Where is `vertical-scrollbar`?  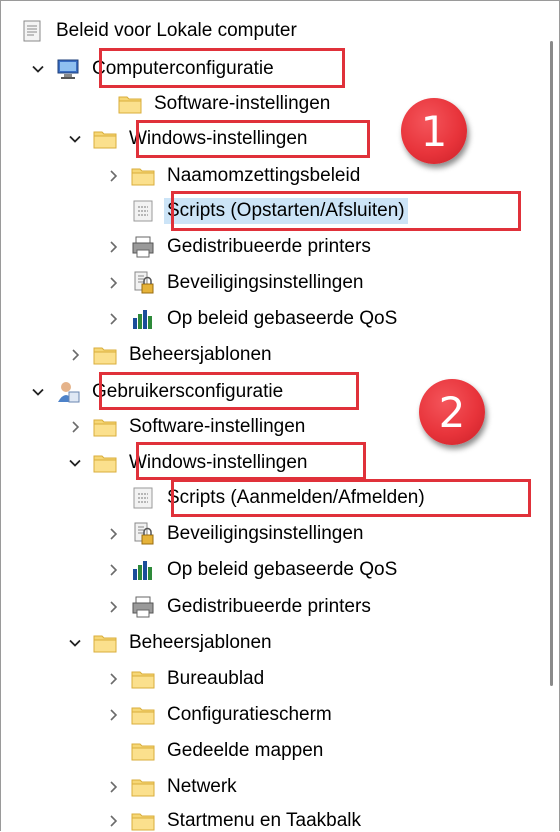 vertical-scrollbar is located at coordinates (552, 416).